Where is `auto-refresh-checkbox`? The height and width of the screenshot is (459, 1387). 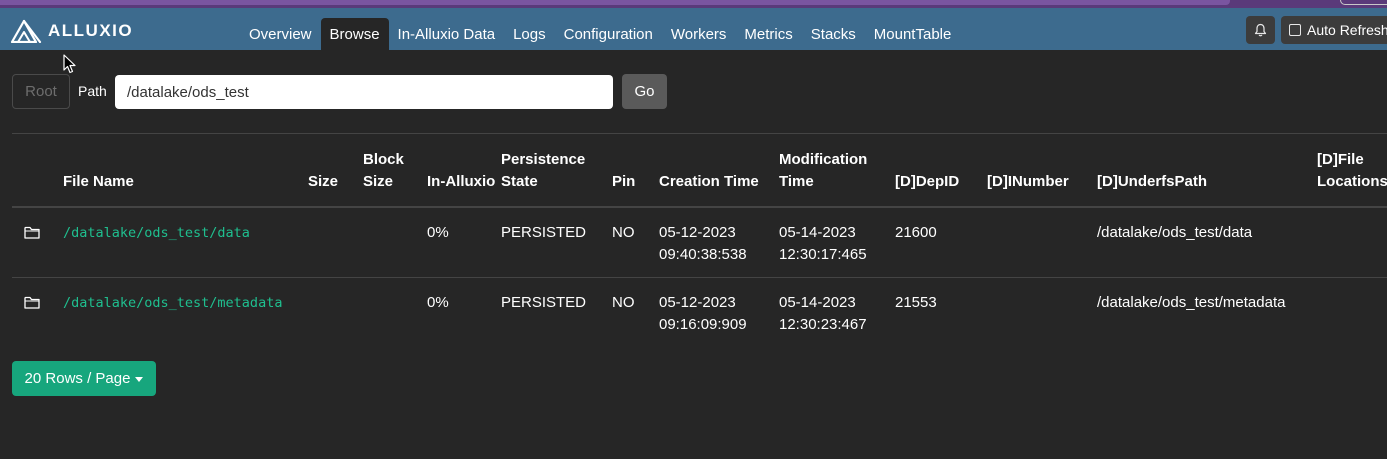
auto-refresh-checkbox is located at coordinates (1295, 30).